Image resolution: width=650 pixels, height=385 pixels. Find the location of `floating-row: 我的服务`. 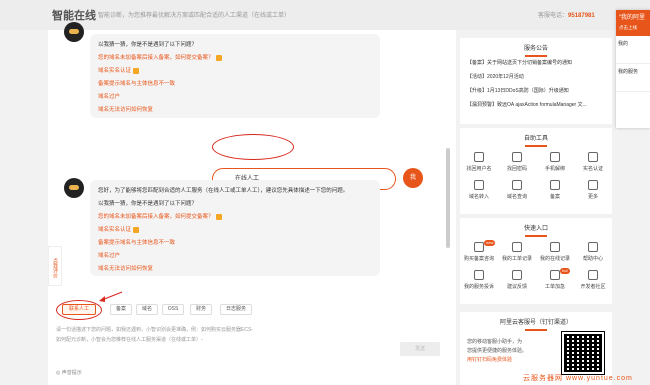

floating-row: 我的服务 is located at coordinates (633, 78).